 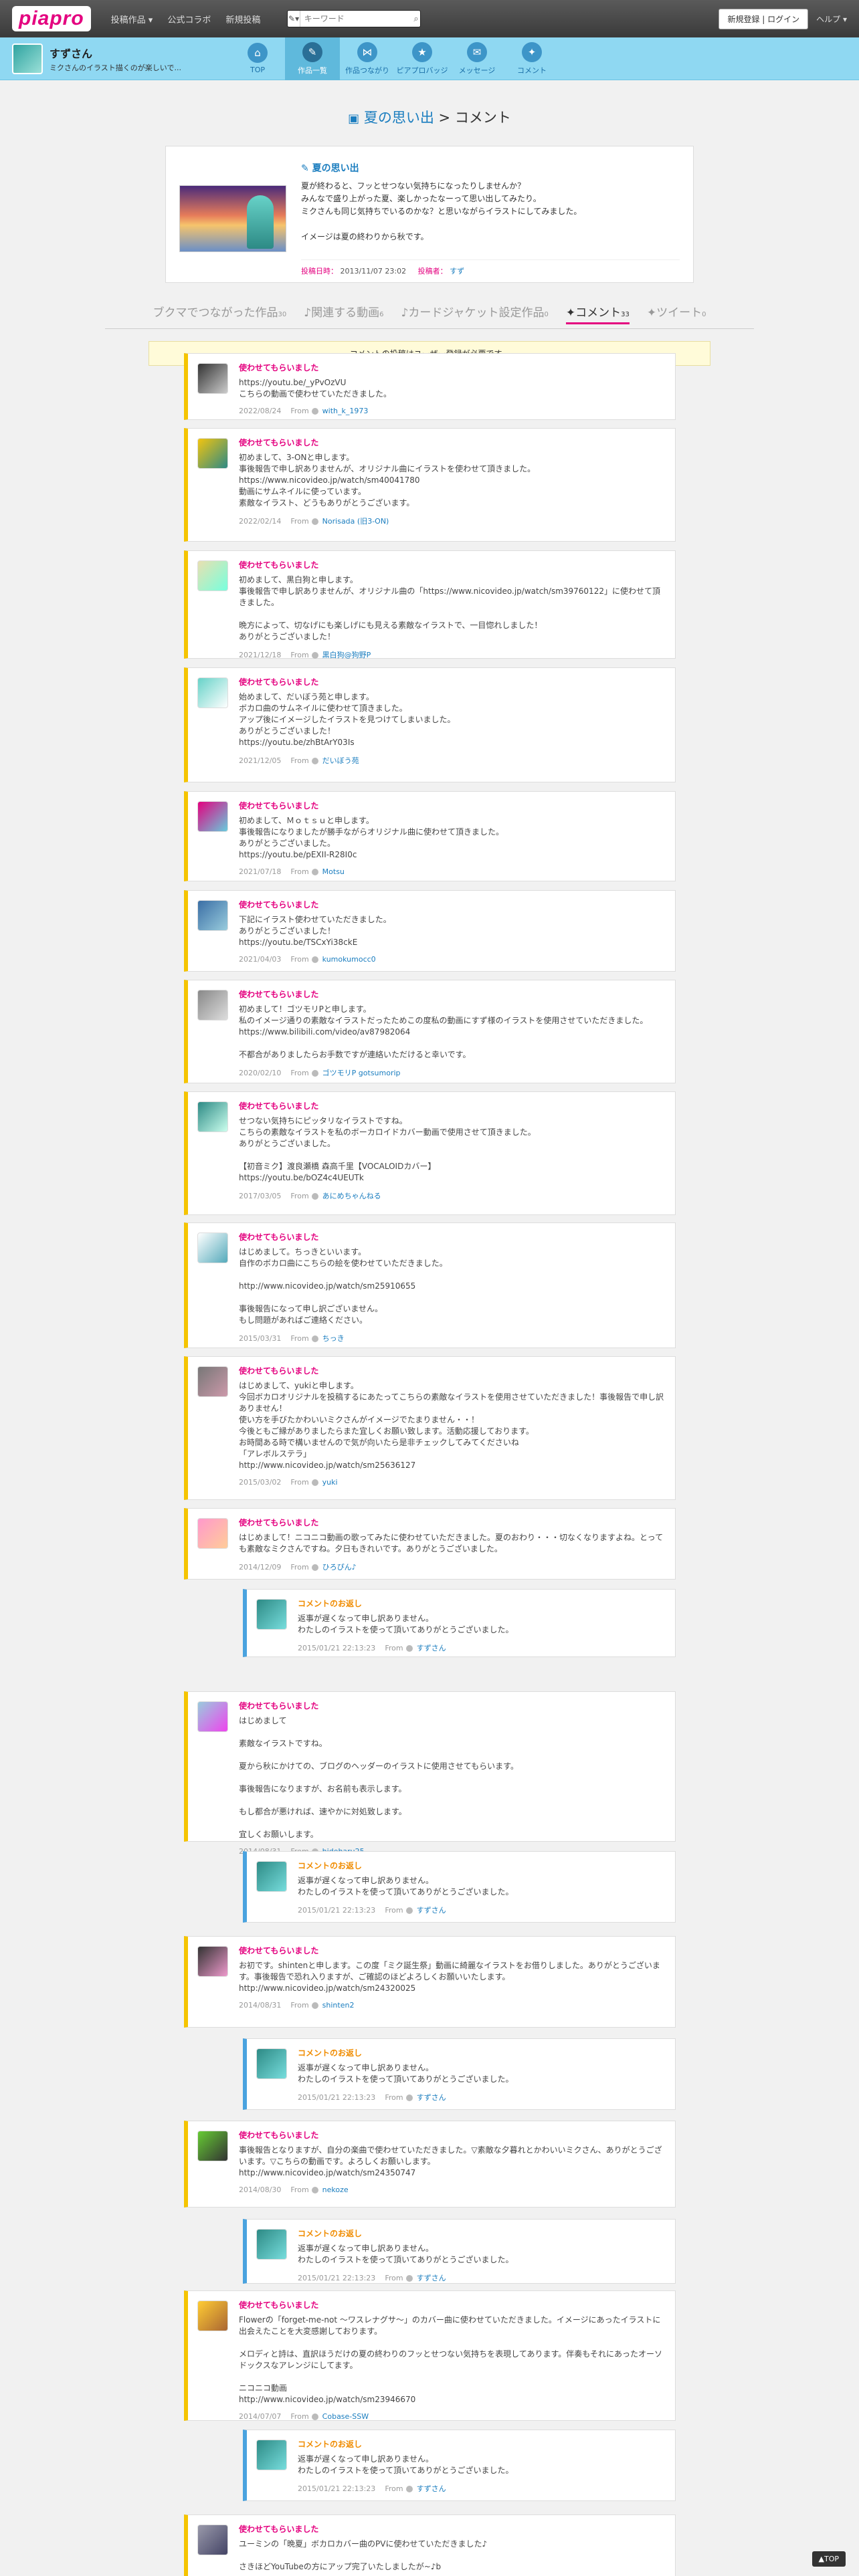 I want to click on pen-dropdown-icon: ✎▾, so click(x=294, y=19).